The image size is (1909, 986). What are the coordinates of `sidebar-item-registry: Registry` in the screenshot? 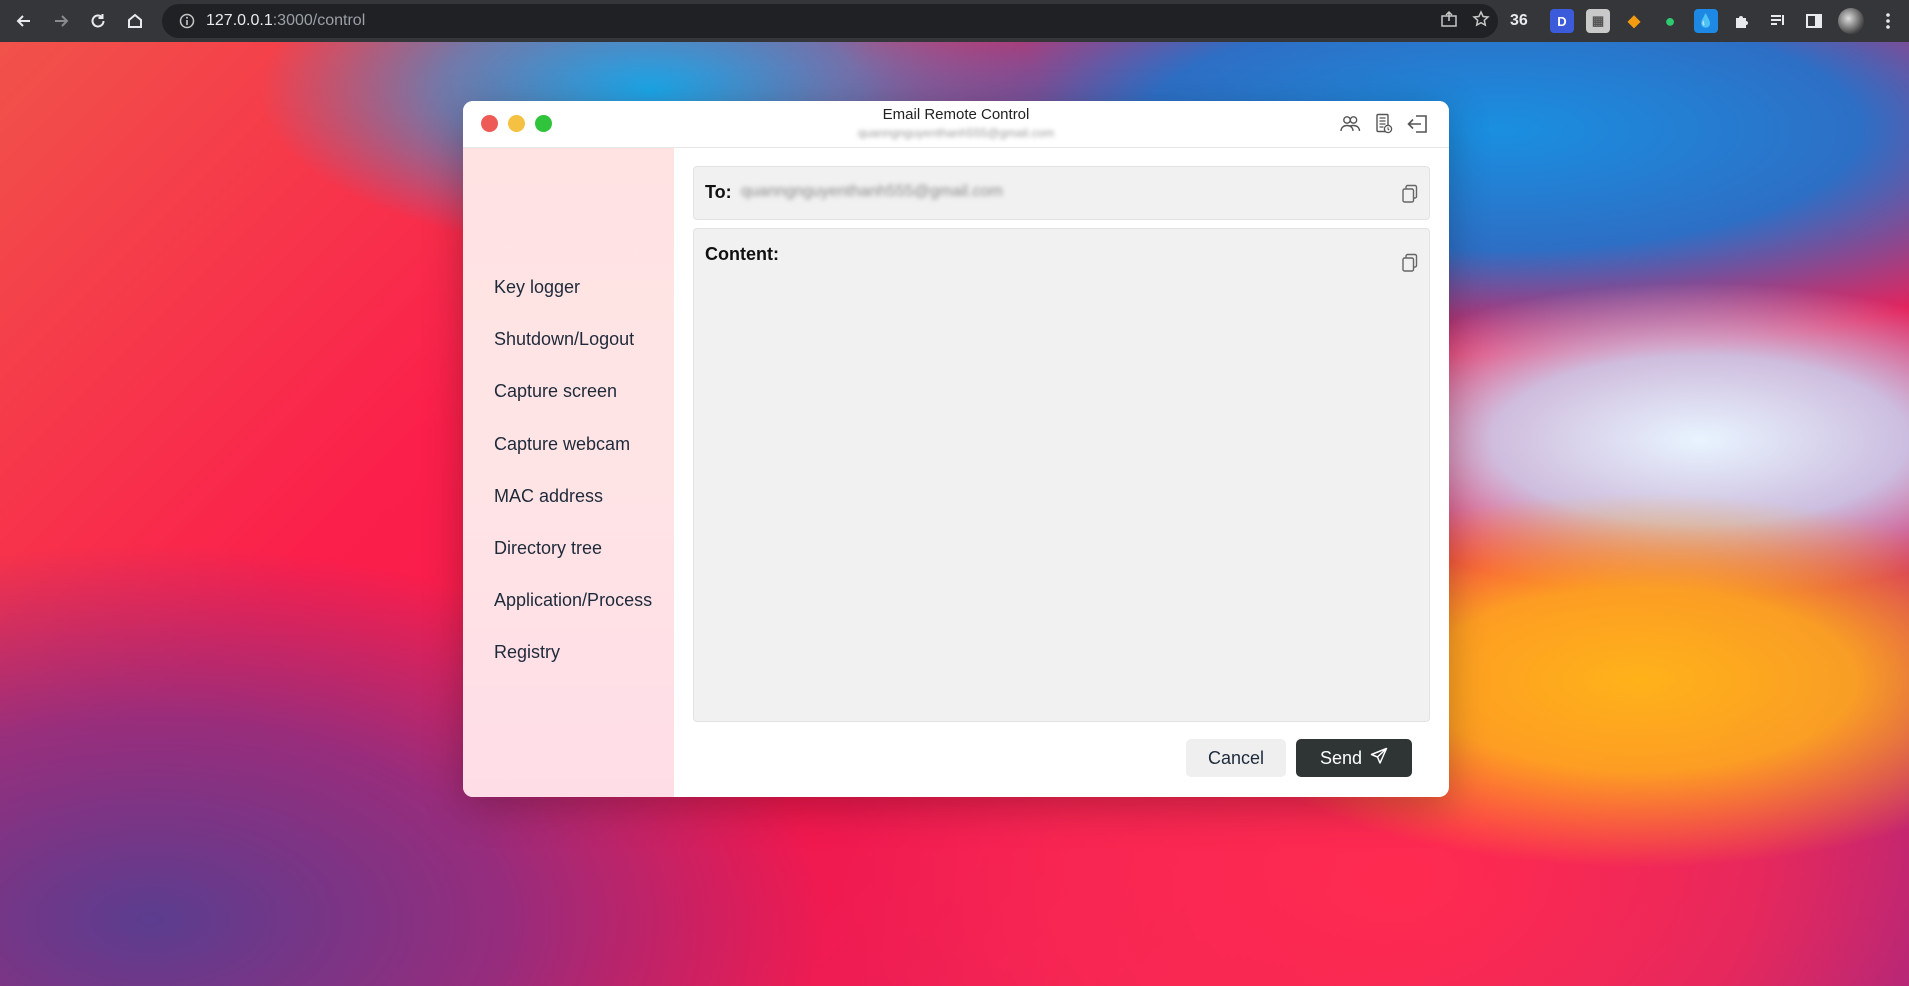 It's located at (527, 652).